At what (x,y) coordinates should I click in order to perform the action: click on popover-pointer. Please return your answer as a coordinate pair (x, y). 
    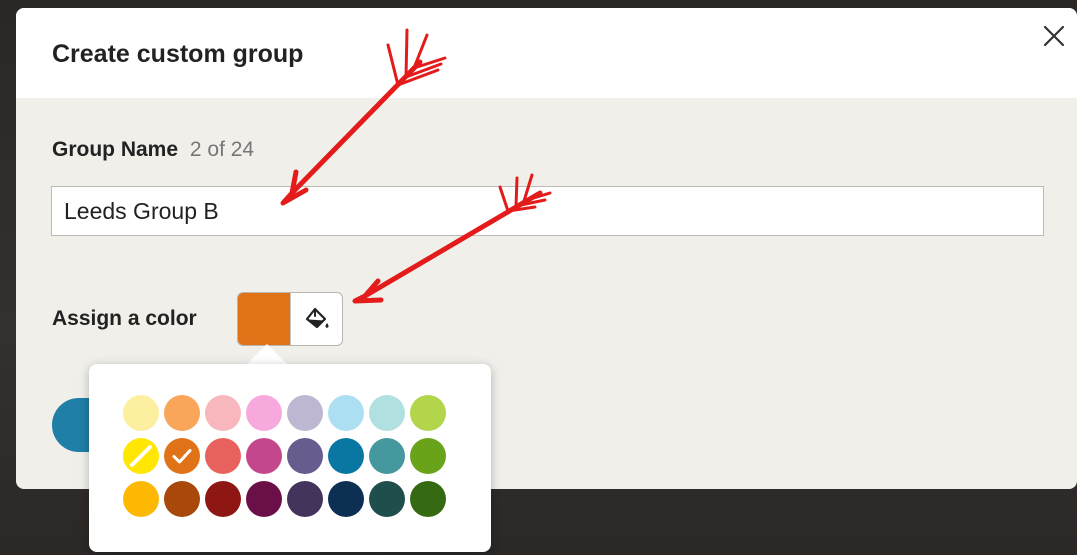
    Looking at the image, I should click on (267, 354).